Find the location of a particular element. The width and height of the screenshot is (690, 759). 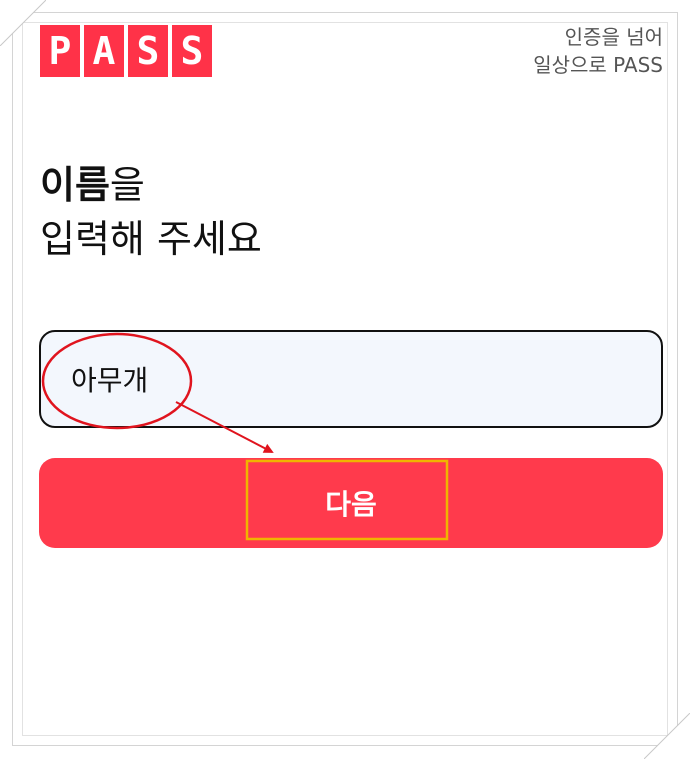

title-emphasis: 이름 is located at coordinates (75, 185).